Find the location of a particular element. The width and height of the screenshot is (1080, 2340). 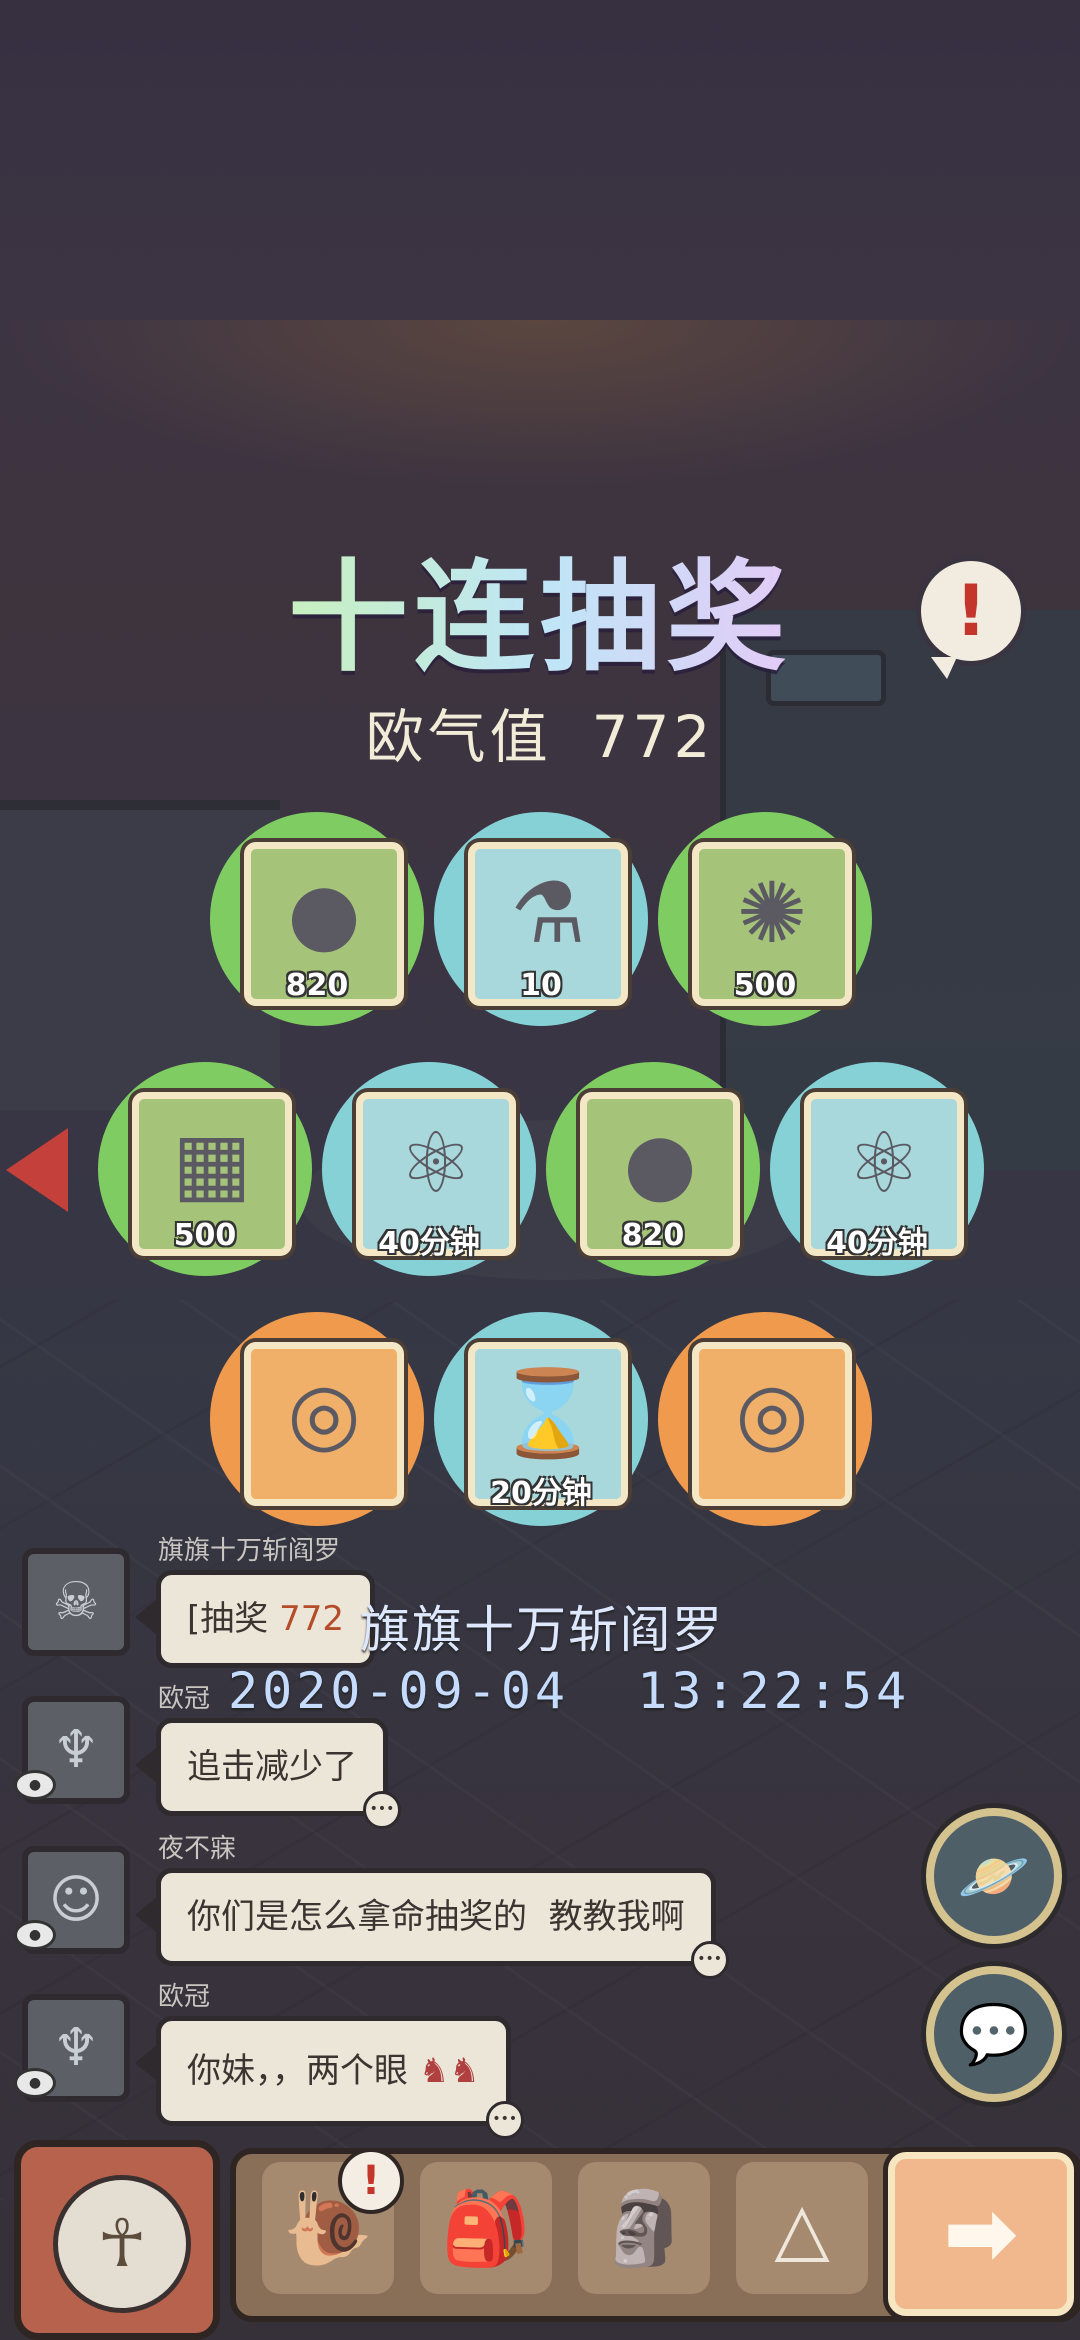

prize-item: ⚗ 10 is located at coordinates (541, 919).